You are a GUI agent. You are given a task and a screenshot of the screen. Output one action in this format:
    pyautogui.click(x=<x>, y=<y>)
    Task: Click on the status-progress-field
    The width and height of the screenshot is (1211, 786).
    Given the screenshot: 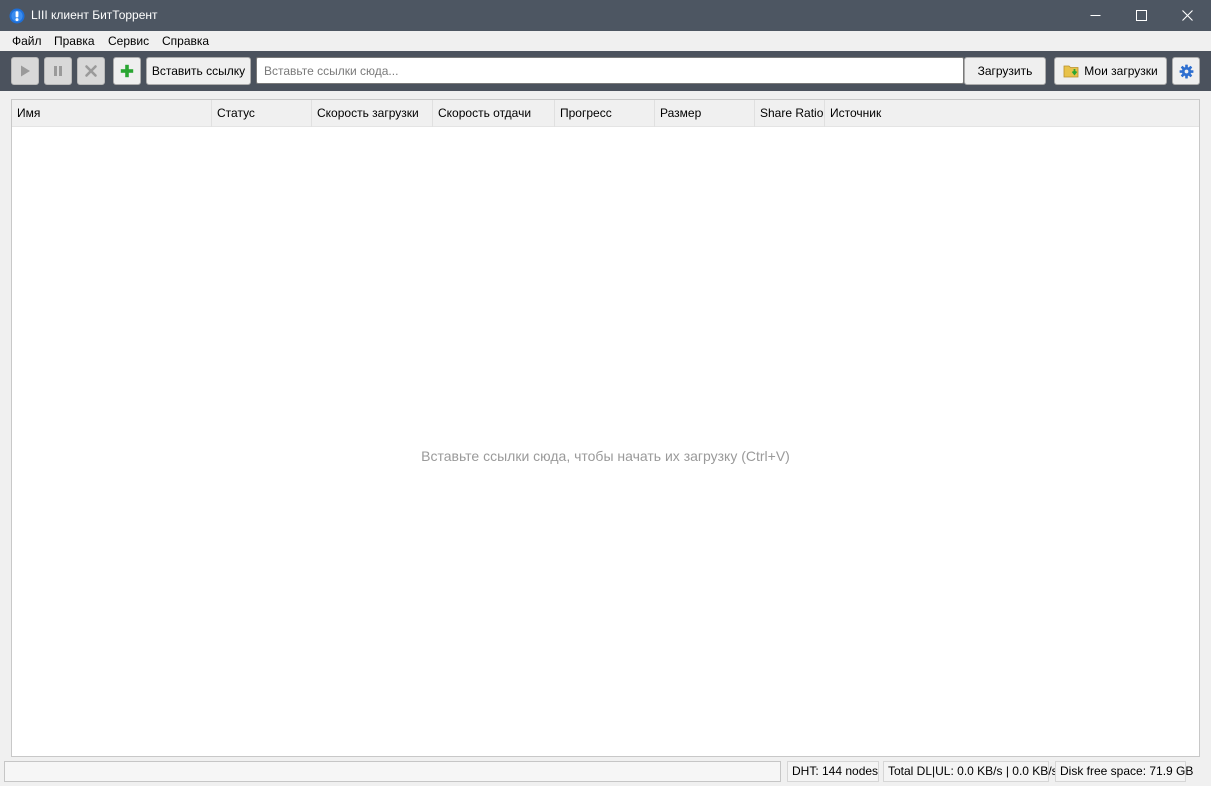 What is the action you would take?
    pyautogui.click(x=392, y=771)
    